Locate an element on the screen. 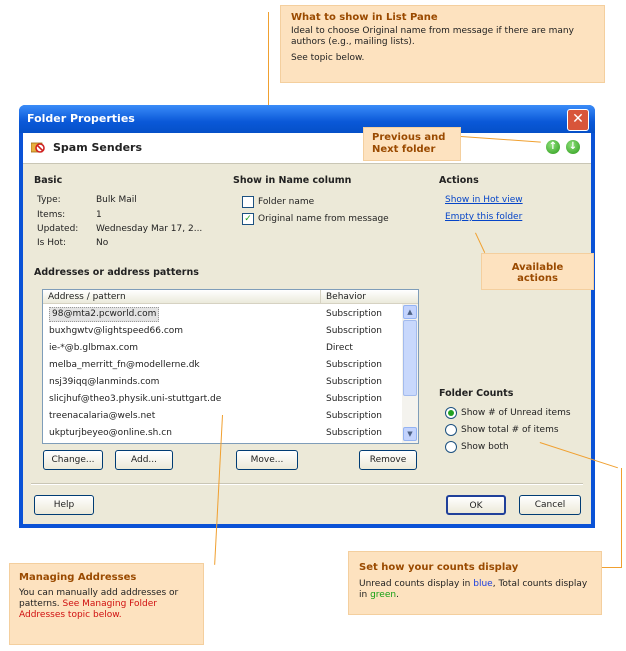  show-in-hot-view-link: Show in Hot view is located at coordinates (484, 200).